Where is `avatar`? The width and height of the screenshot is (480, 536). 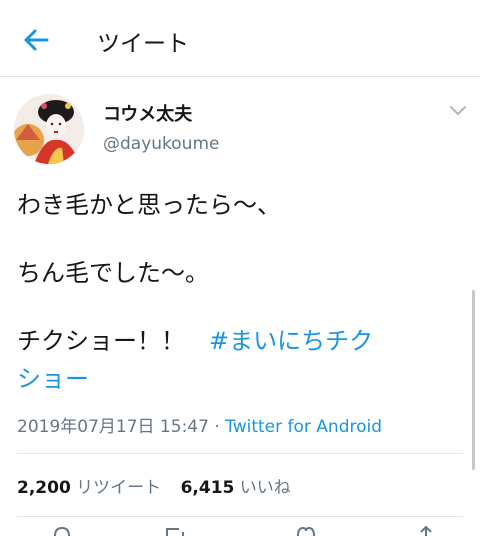 avatar is located at coordinates (49, 129).